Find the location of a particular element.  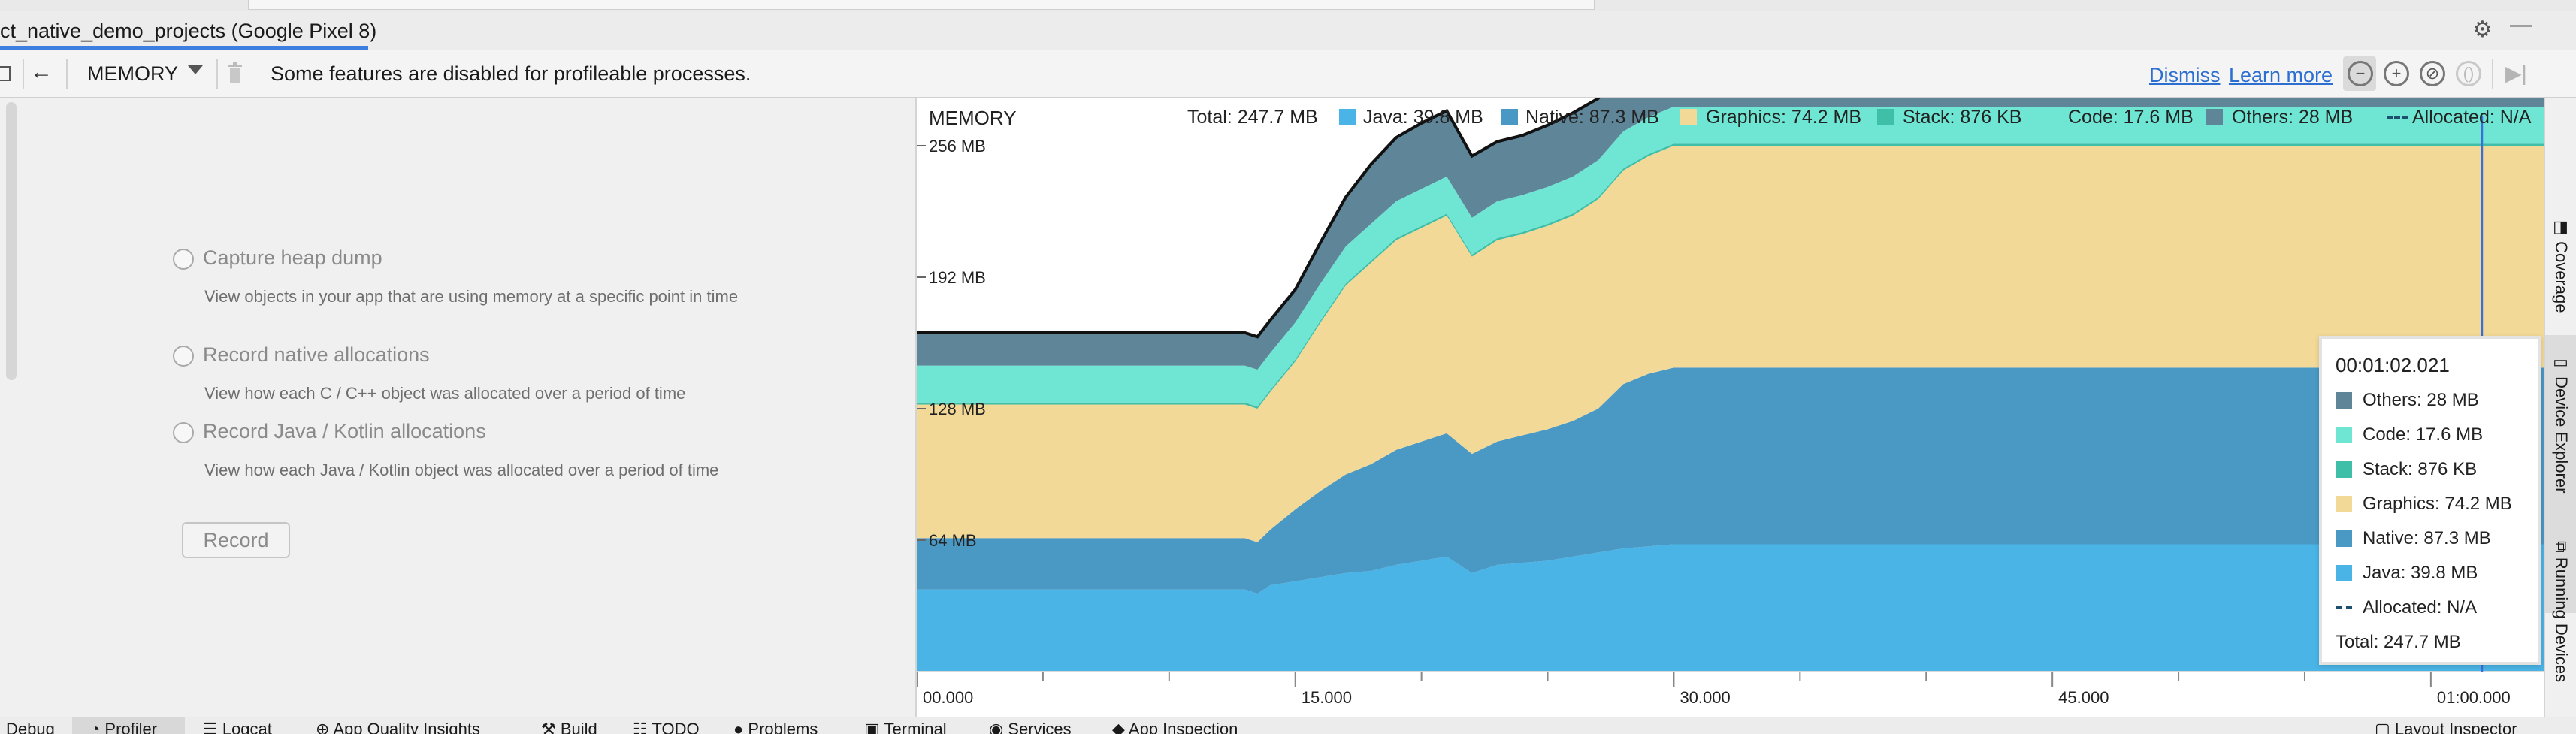

tooltip-others-row: Others: 28 MB is located at coordinates (2407, 400).